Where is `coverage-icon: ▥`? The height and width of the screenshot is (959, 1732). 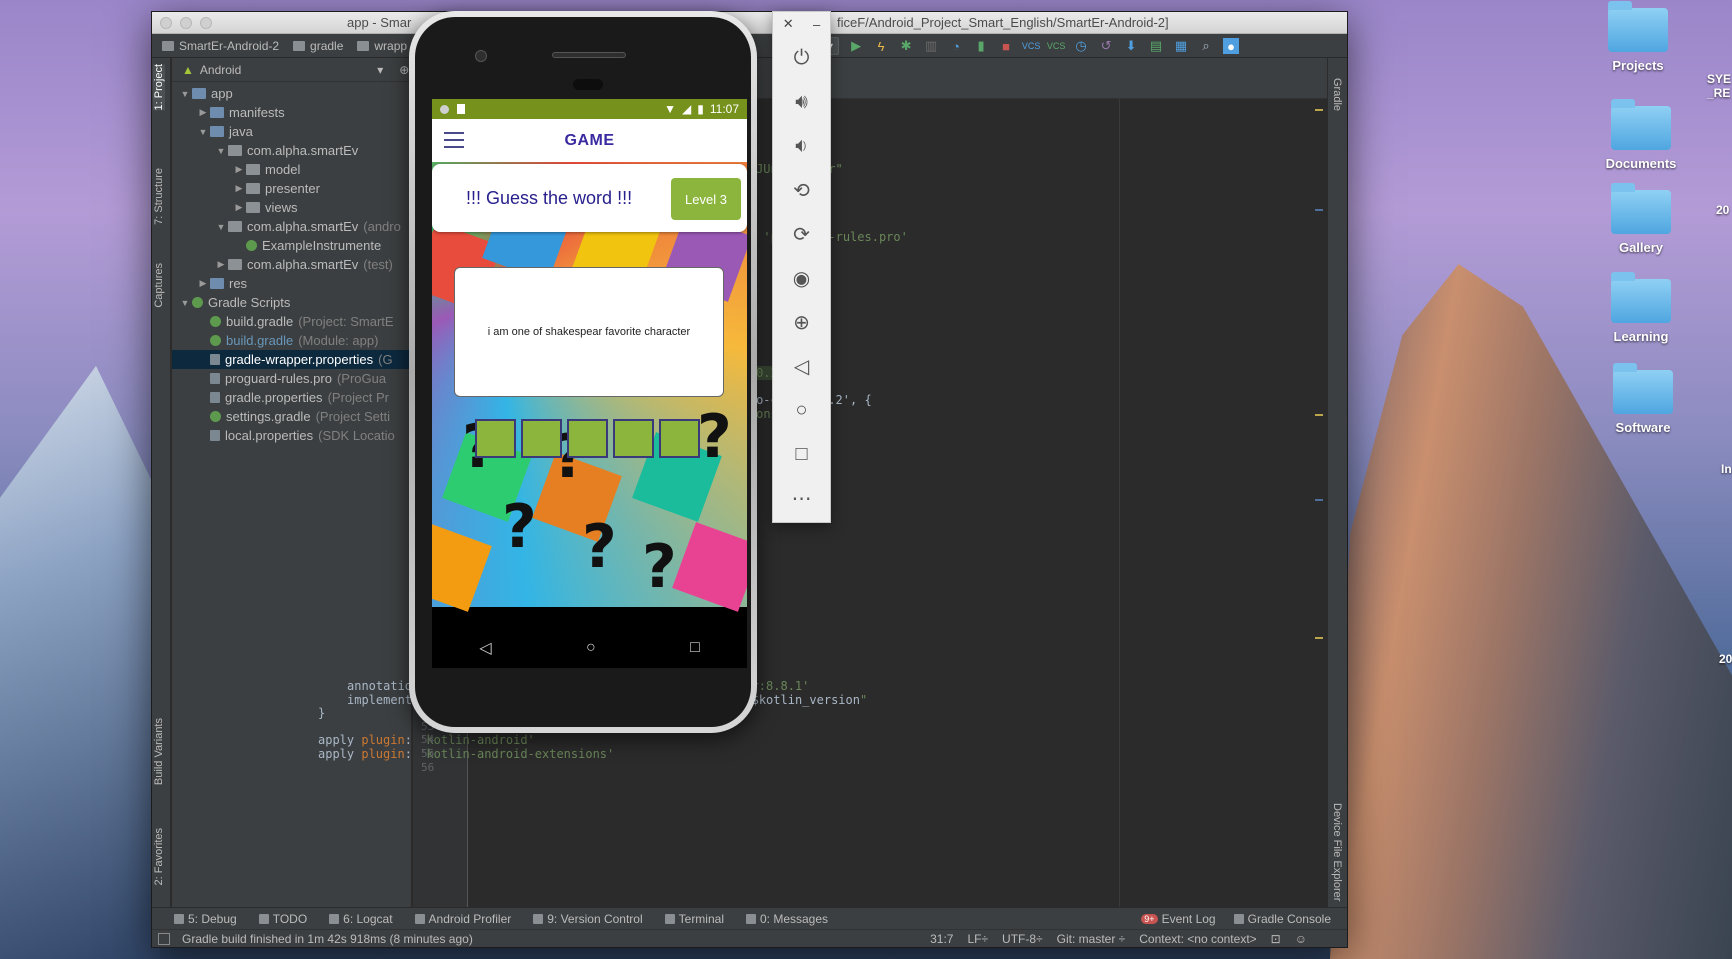 coverage-icon: ▥ is located at coordinates (931, 46).